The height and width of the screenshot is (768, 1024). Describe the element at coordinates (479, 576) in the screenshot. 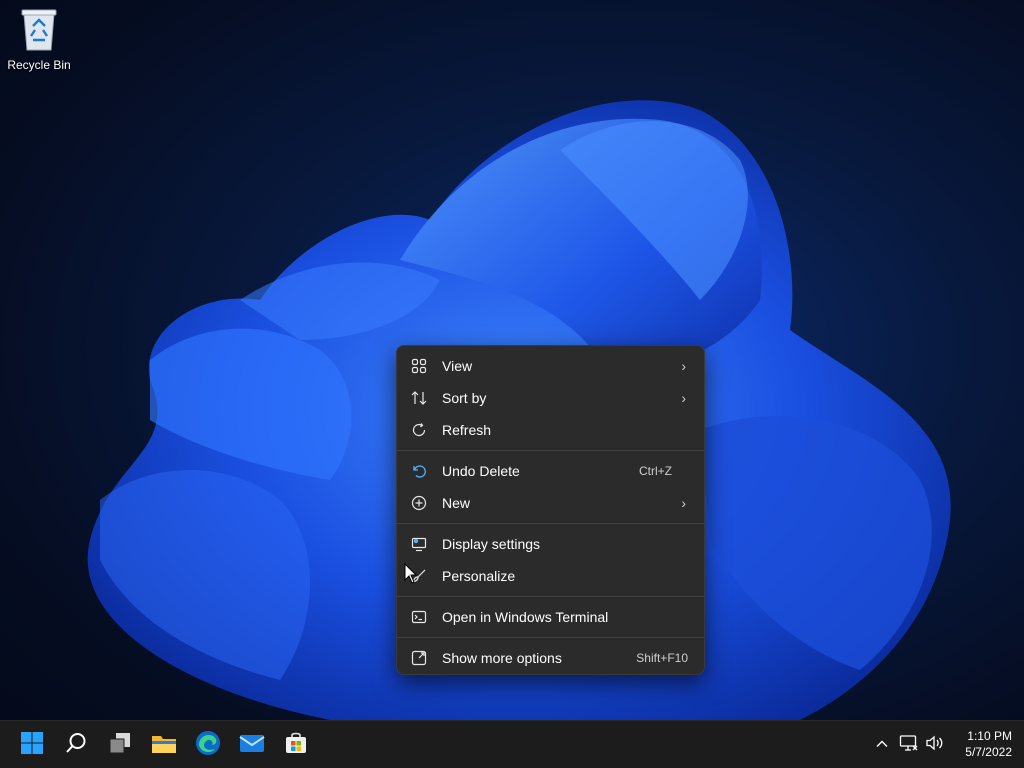

I see `menu-item-label: Personalize` at that location.